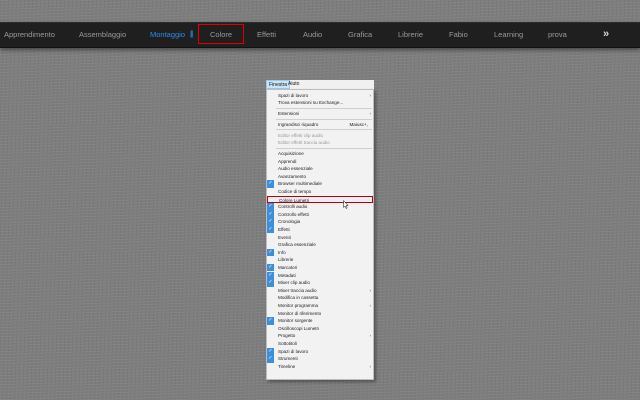  I want to click on menu-aiuto: Aiuto, so click(293, 84).